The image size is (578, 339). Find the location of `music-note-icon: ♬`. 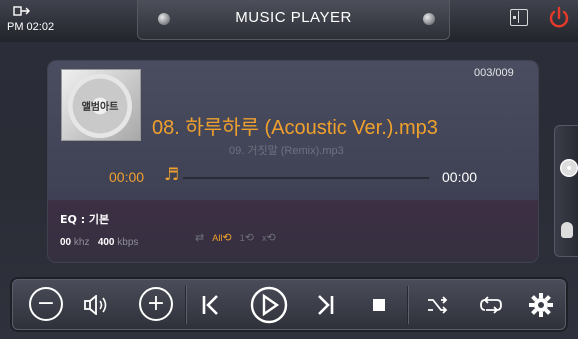

music-note-icon: ♬ is located at coordinates (172, 175).